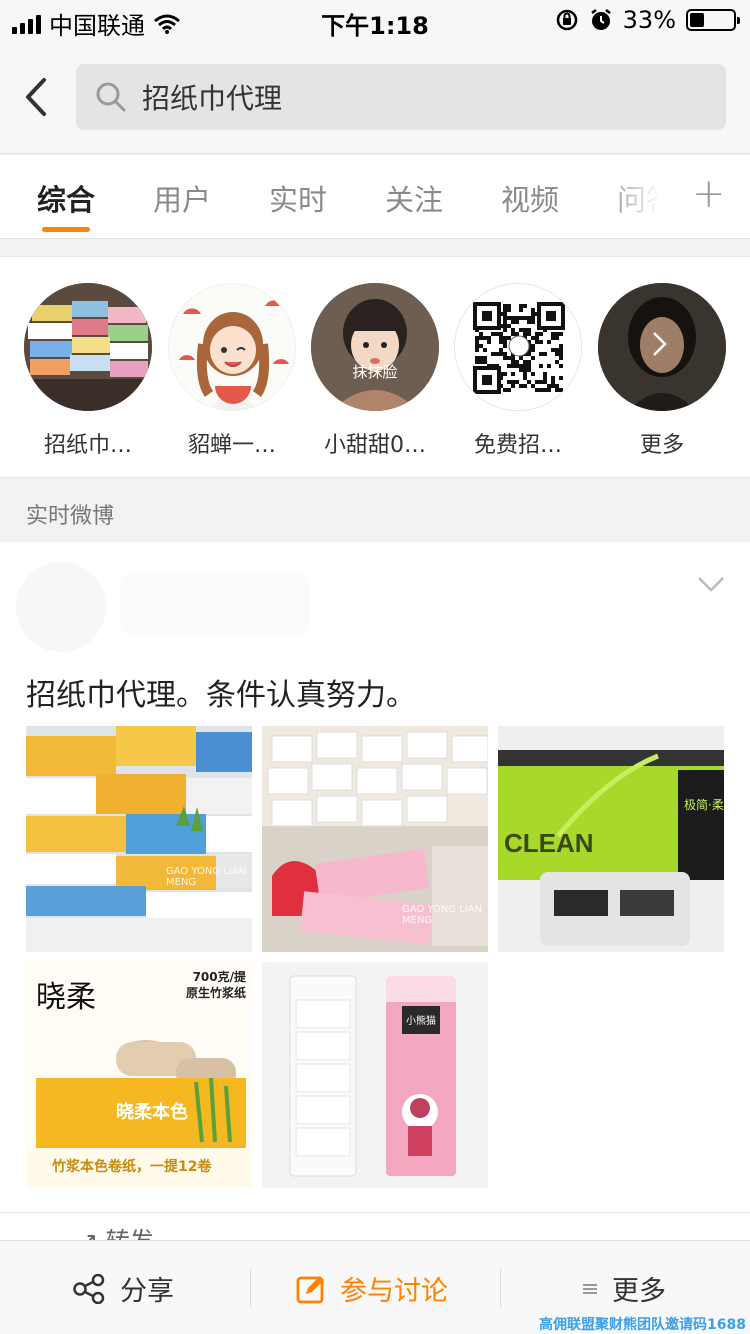 Image resolution: width=750 pixels, height=1334 pixels. I want to click on product-pack-label: 晓柔本色, so click(152, 1112).